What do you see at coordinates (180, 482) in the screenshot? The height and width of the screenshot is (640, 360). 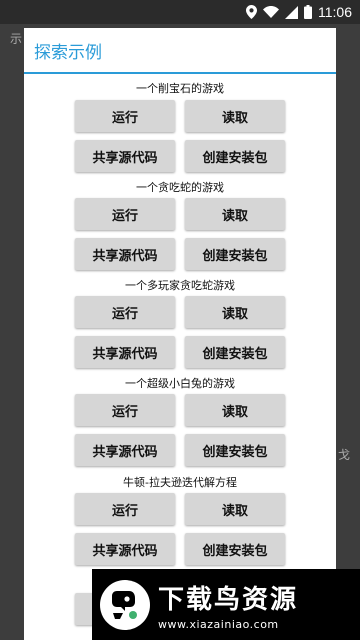 I see `section-heading-newton-raphson: 牛顿-拉夫逊迭代解方程` at bounding box center [180, 482].